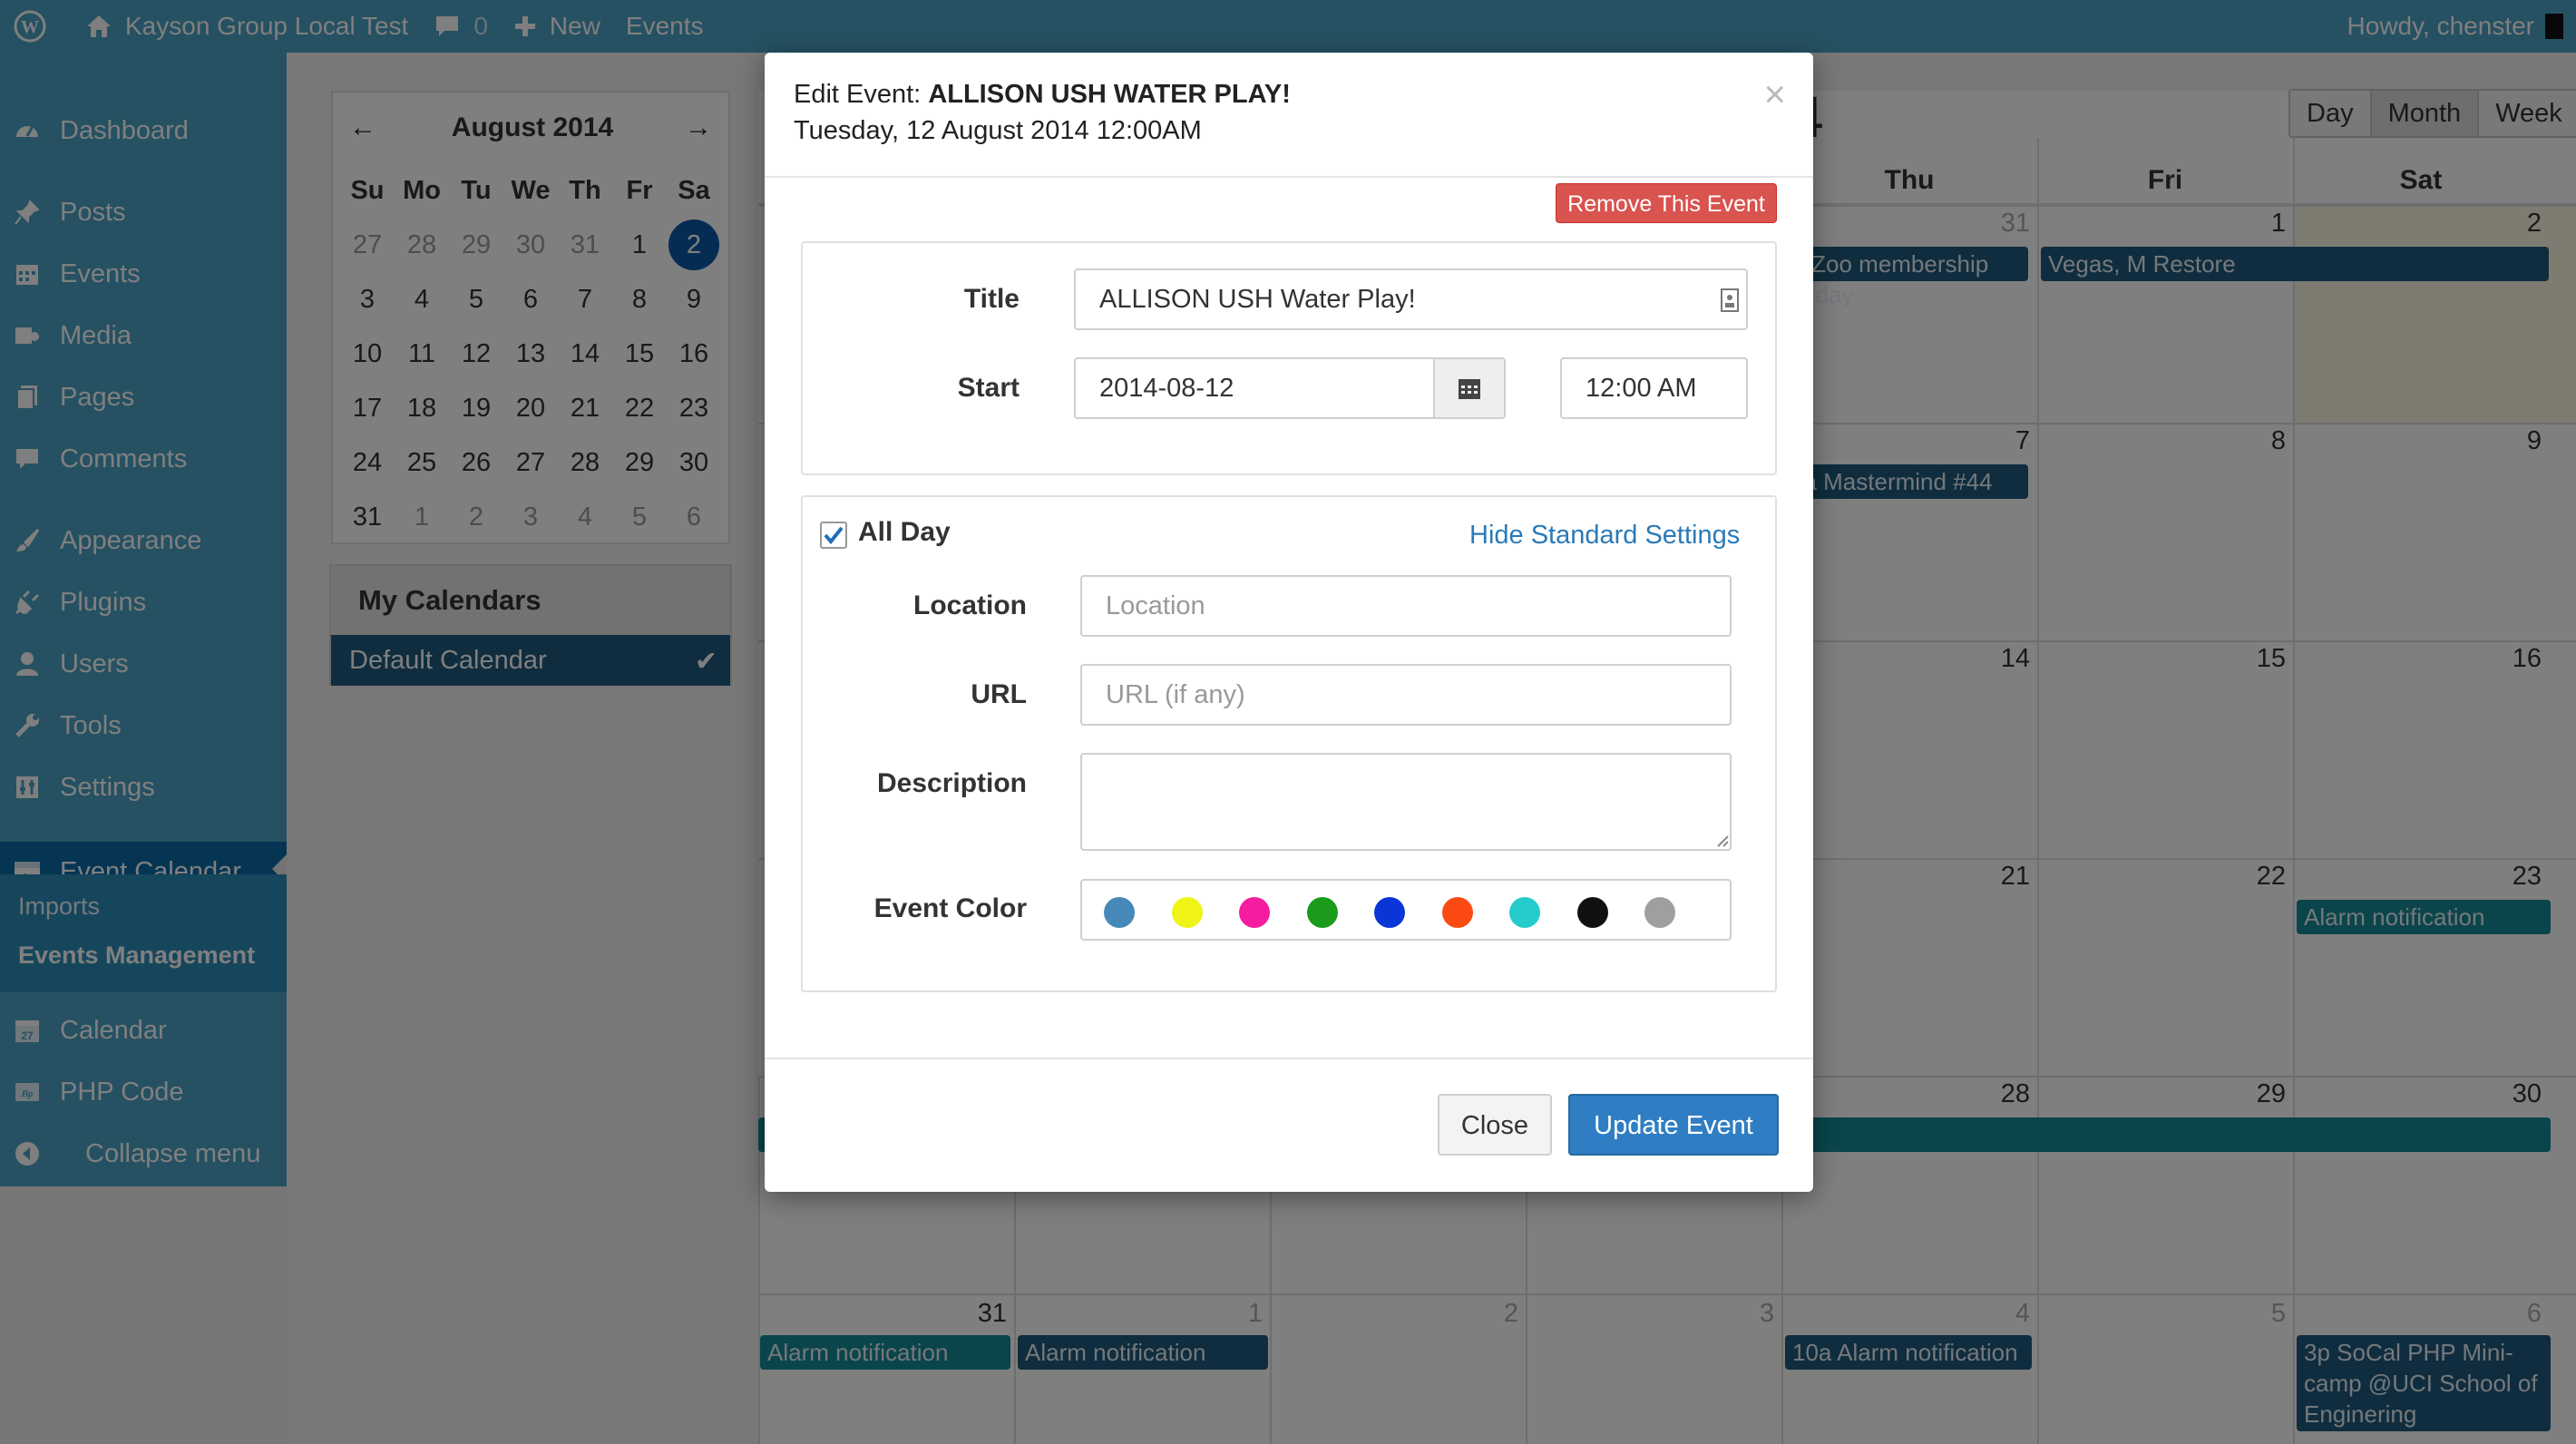 The image size is (2576, 1444). What do you see at coordinates (1654, 388) in the screenshot?
I see `start-time-input: 12:00 AM` at bounding box center [1654, 388].